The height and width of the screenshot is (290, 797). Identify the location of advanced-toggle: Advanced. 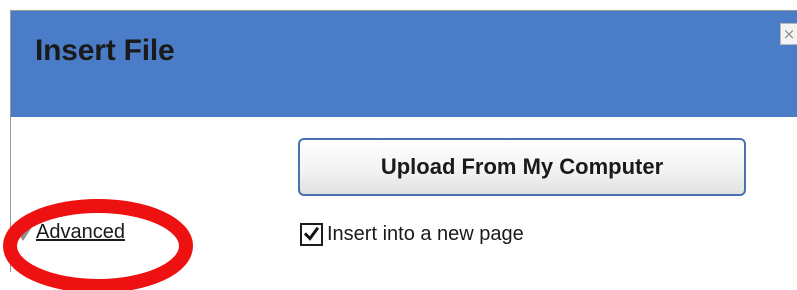
(69, 232).